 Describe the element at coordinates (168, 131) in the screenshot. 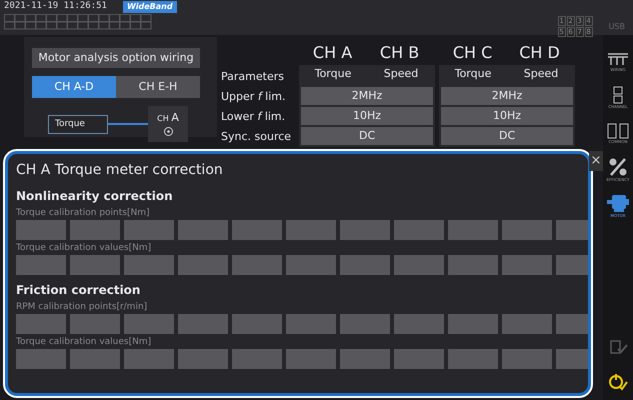

I see `jack-icon` at that location.